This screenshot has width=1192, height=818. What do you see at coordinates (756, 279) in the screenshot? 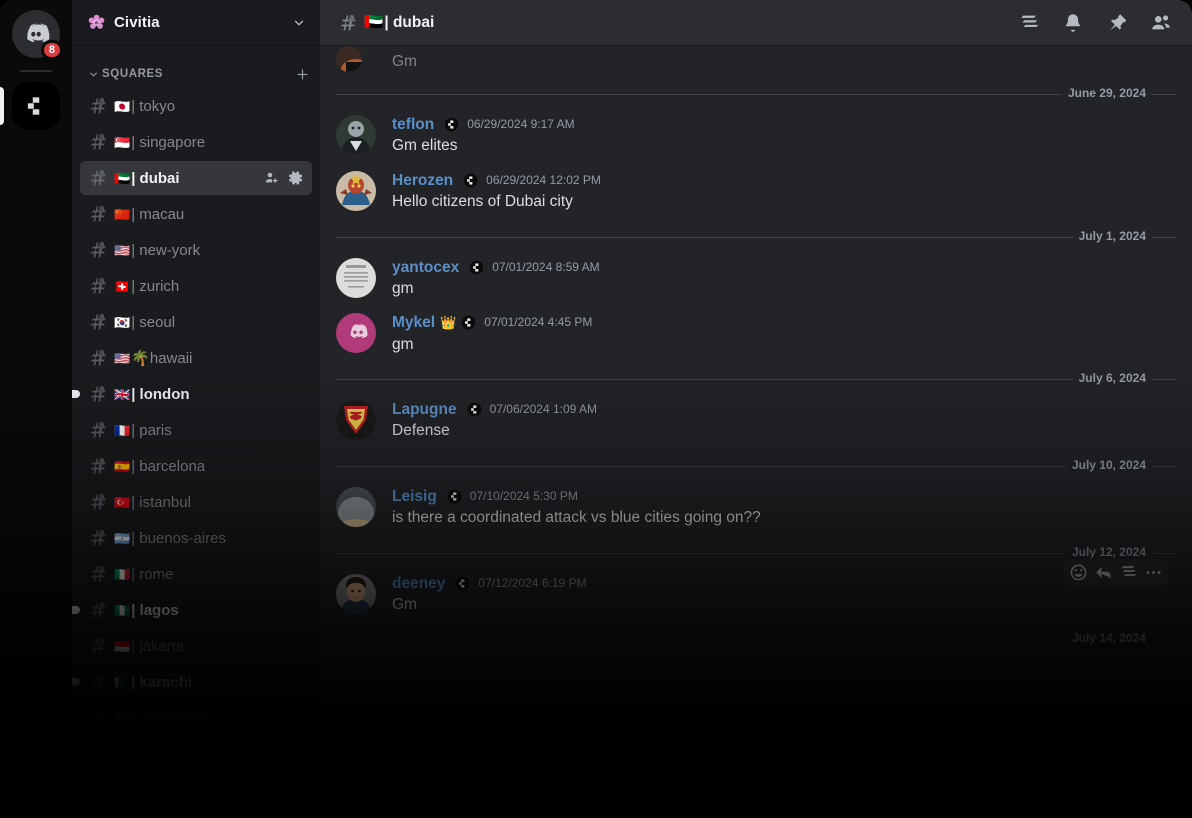
I see `message: yantocex 07/01/2024 8:59 AM gm` at bounding box center [756, 279].